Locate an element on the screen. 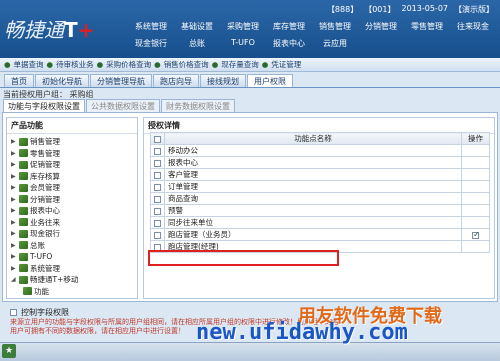 Image resolution: width=500 pixels, height=361 pixels. app-logo: 畅捷通T+ is located at coordinates (49, 30).